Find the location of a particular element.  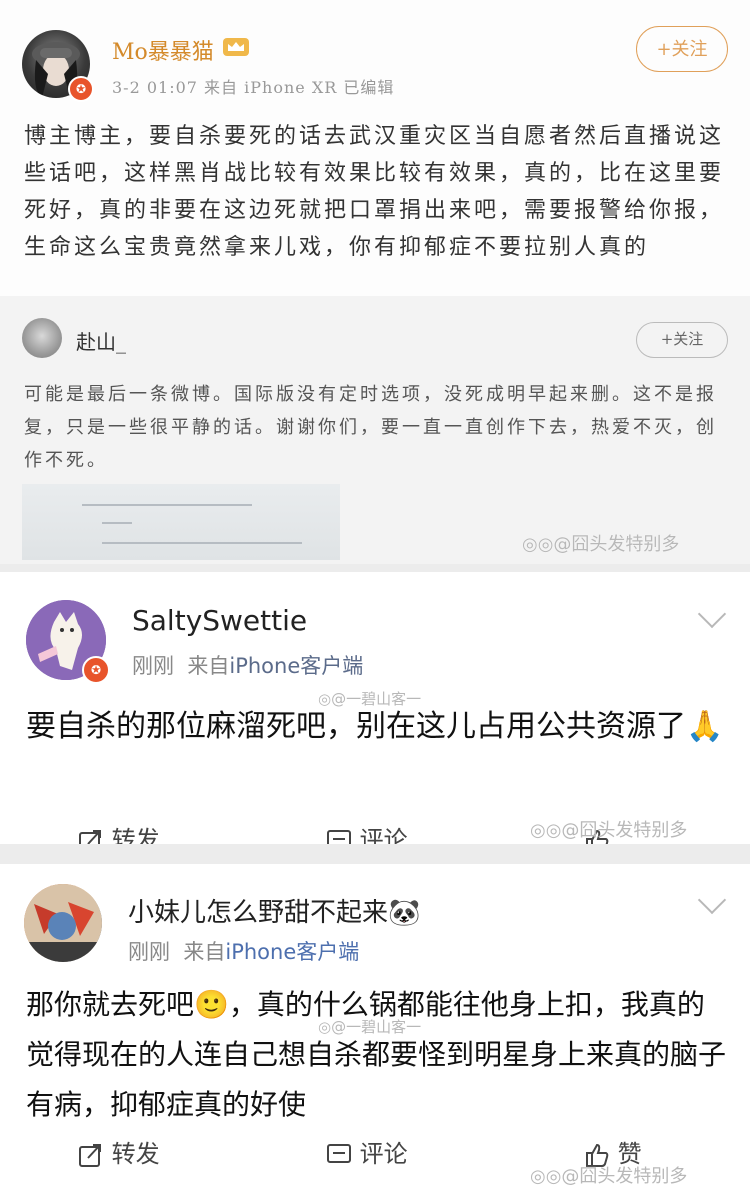

comment-text: 要自杀的那位麻溜死吧，别在这儿占用公共资源了🙏 is located at coordinates (376, 727).